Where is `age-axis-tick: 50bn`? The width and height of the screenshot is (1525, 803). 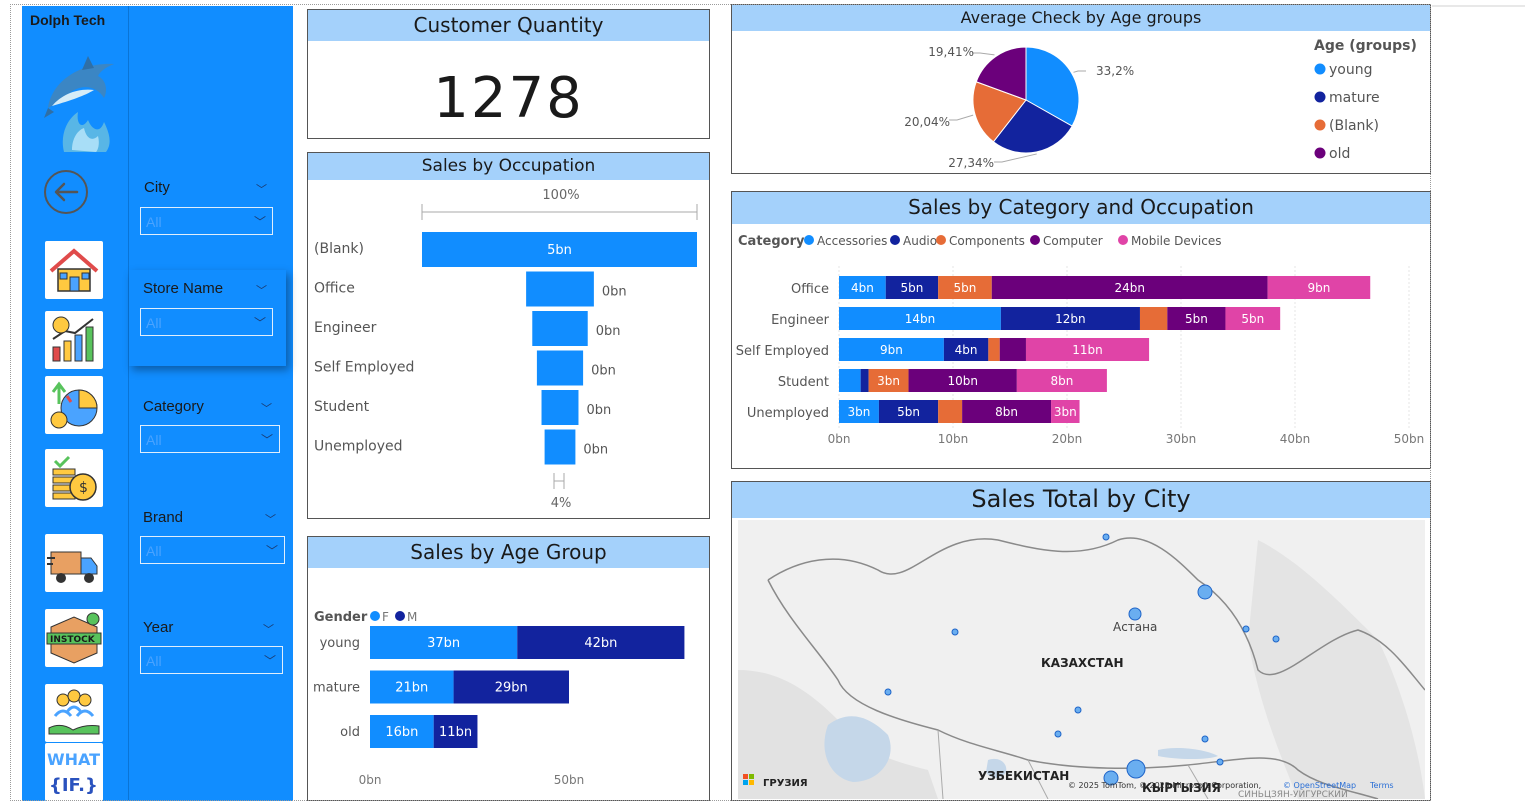
age-axis-tick: 50bn is located at coordinates (569, 780).